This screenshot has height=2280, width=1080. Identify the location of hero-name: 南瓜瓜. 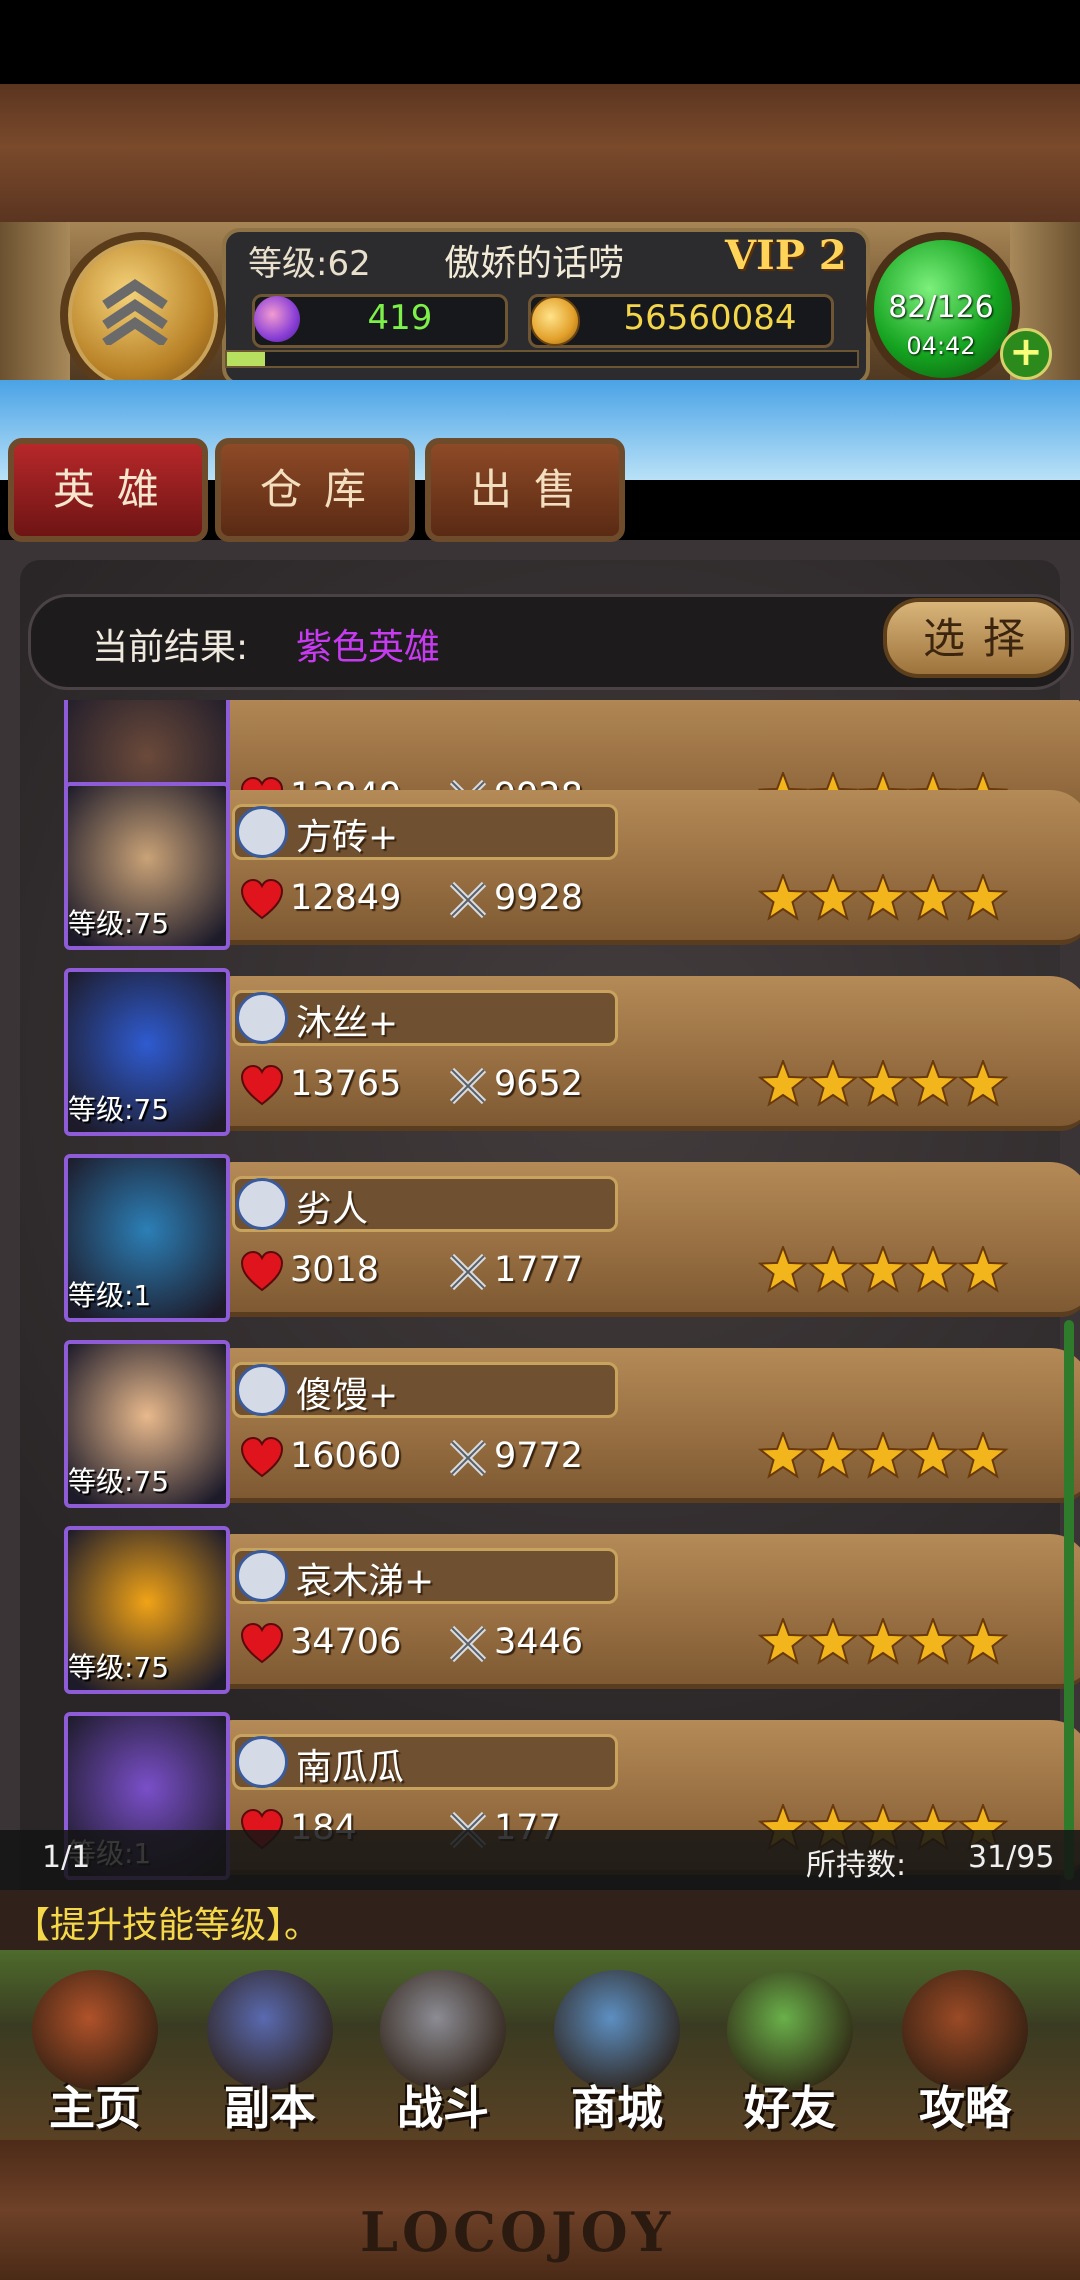
(350, 1767).